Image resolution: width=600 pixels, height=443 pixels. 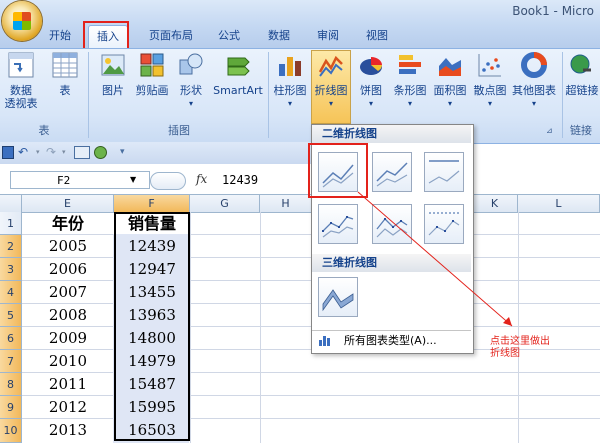 I want to click on save-icon, so click(x=8, y=152).